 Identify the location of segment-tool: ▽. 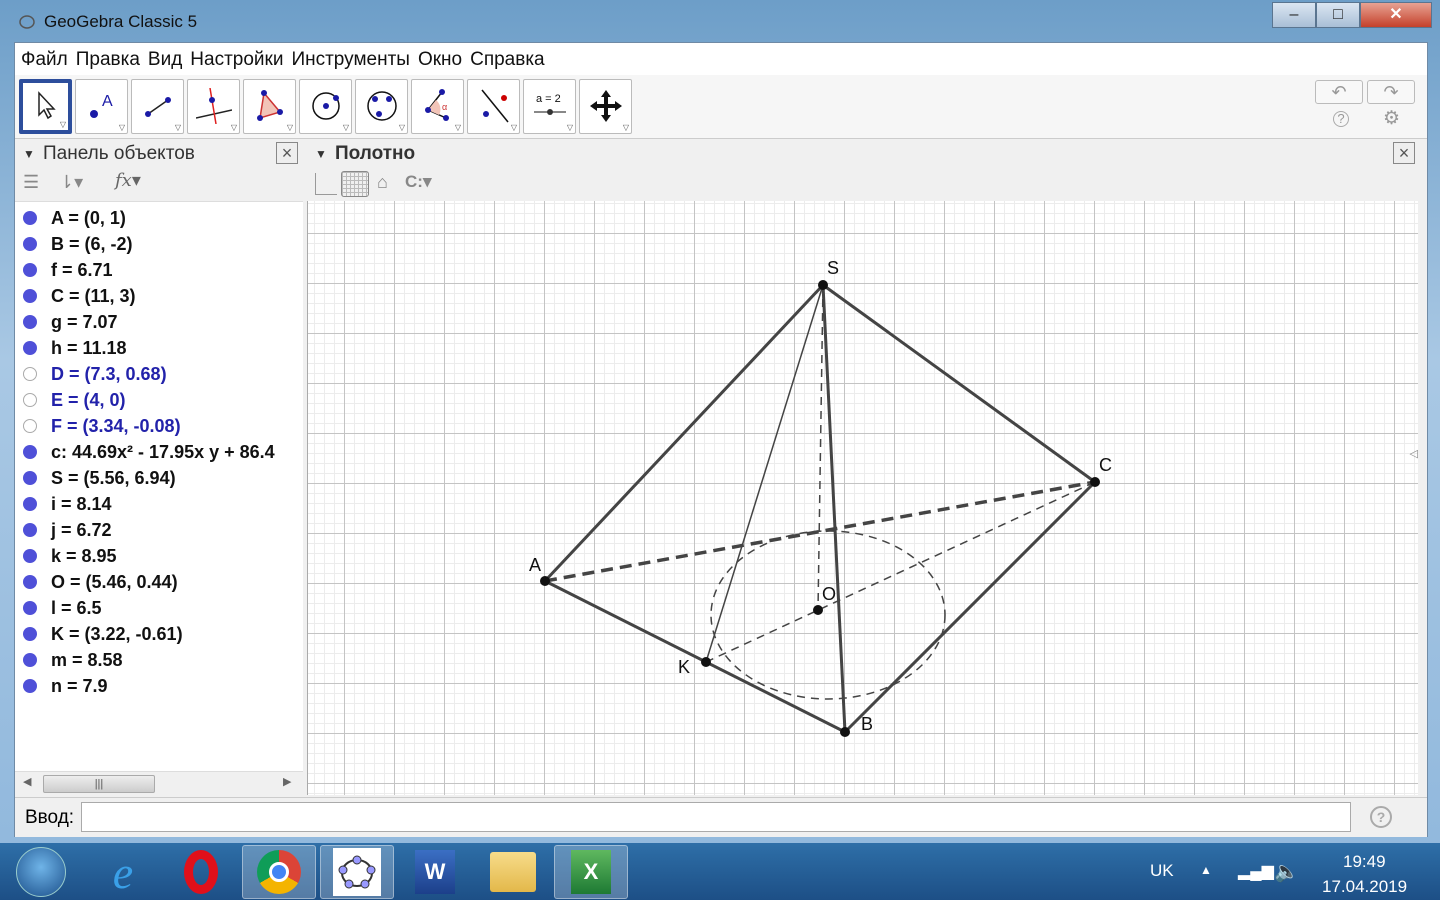
(157, 106).